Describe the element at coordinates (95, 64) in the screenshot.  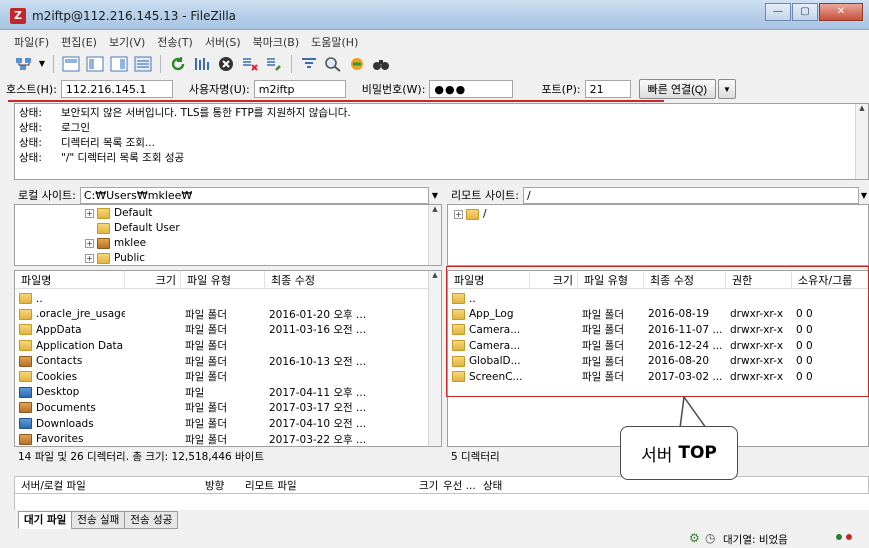
I see `toggle-local-tree-icon` at that location.